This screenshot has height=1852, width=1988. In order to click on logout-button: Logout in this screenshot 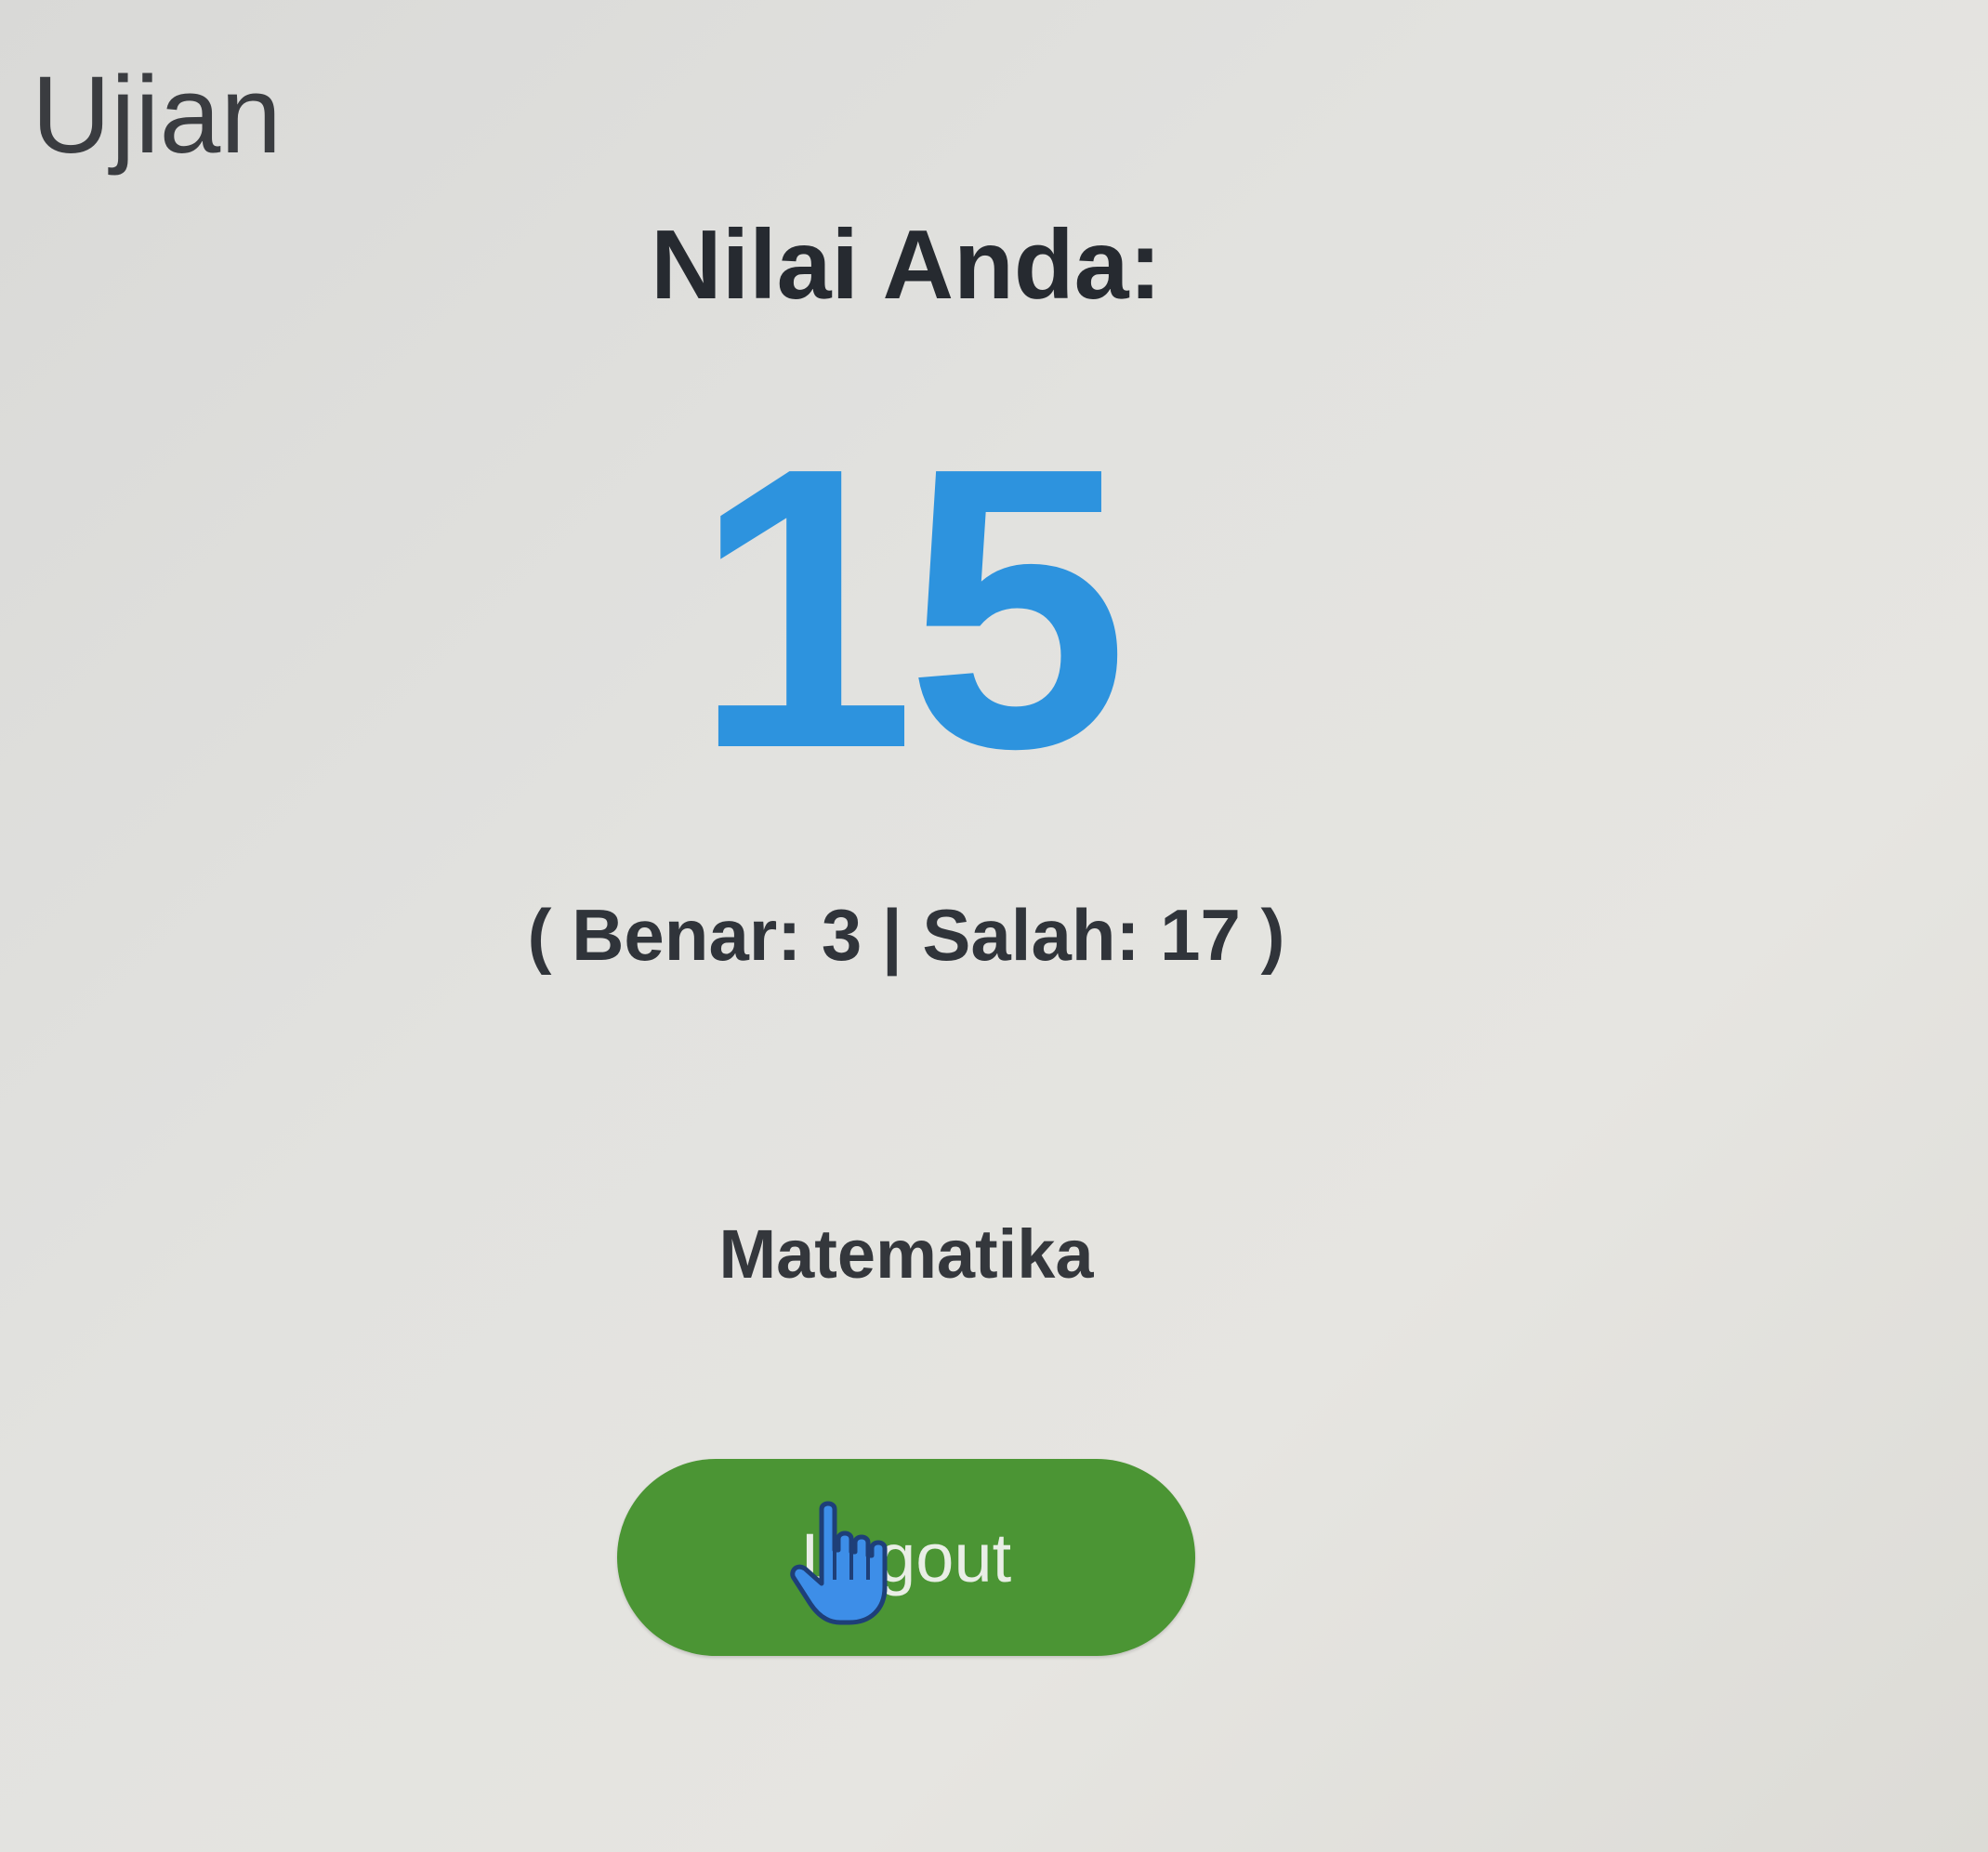, I will do `click(906, 1557)`.